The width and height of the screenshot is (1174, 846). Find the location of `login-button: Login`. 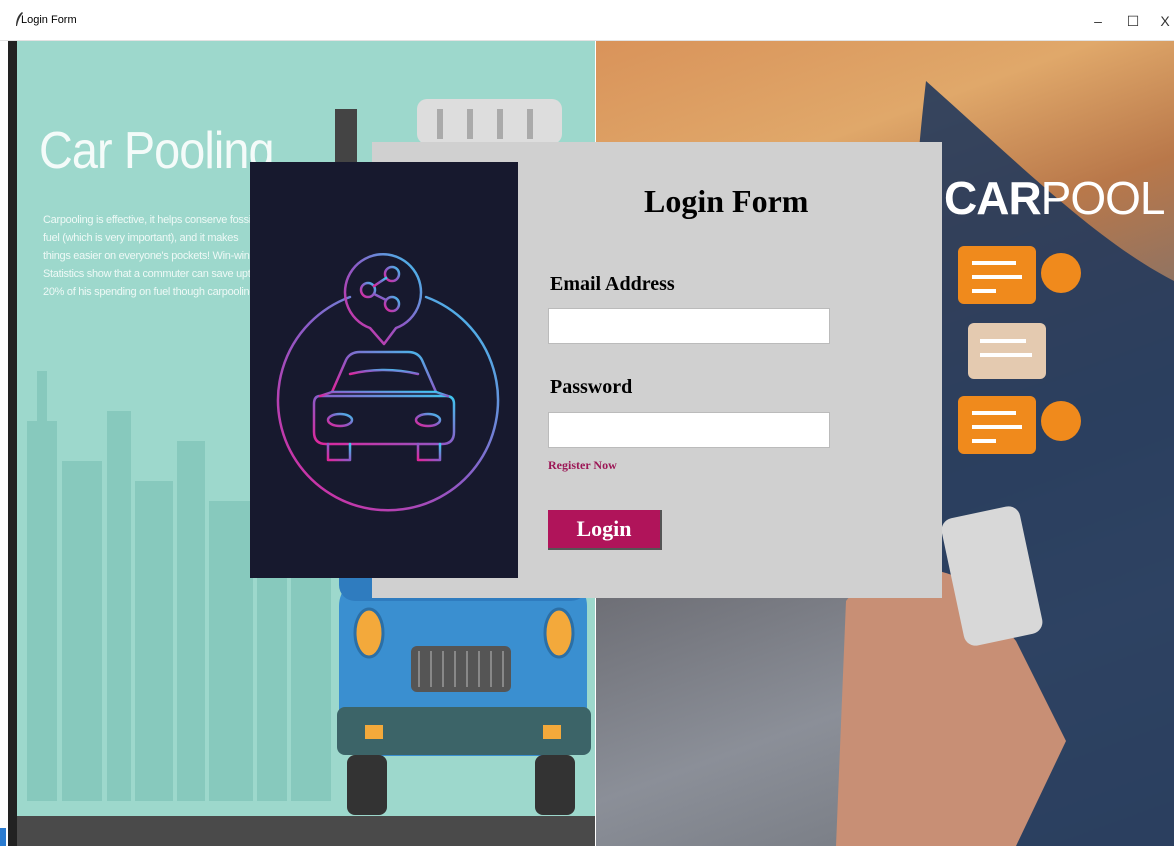

login-button: Login is located at coordinates (605, 530).